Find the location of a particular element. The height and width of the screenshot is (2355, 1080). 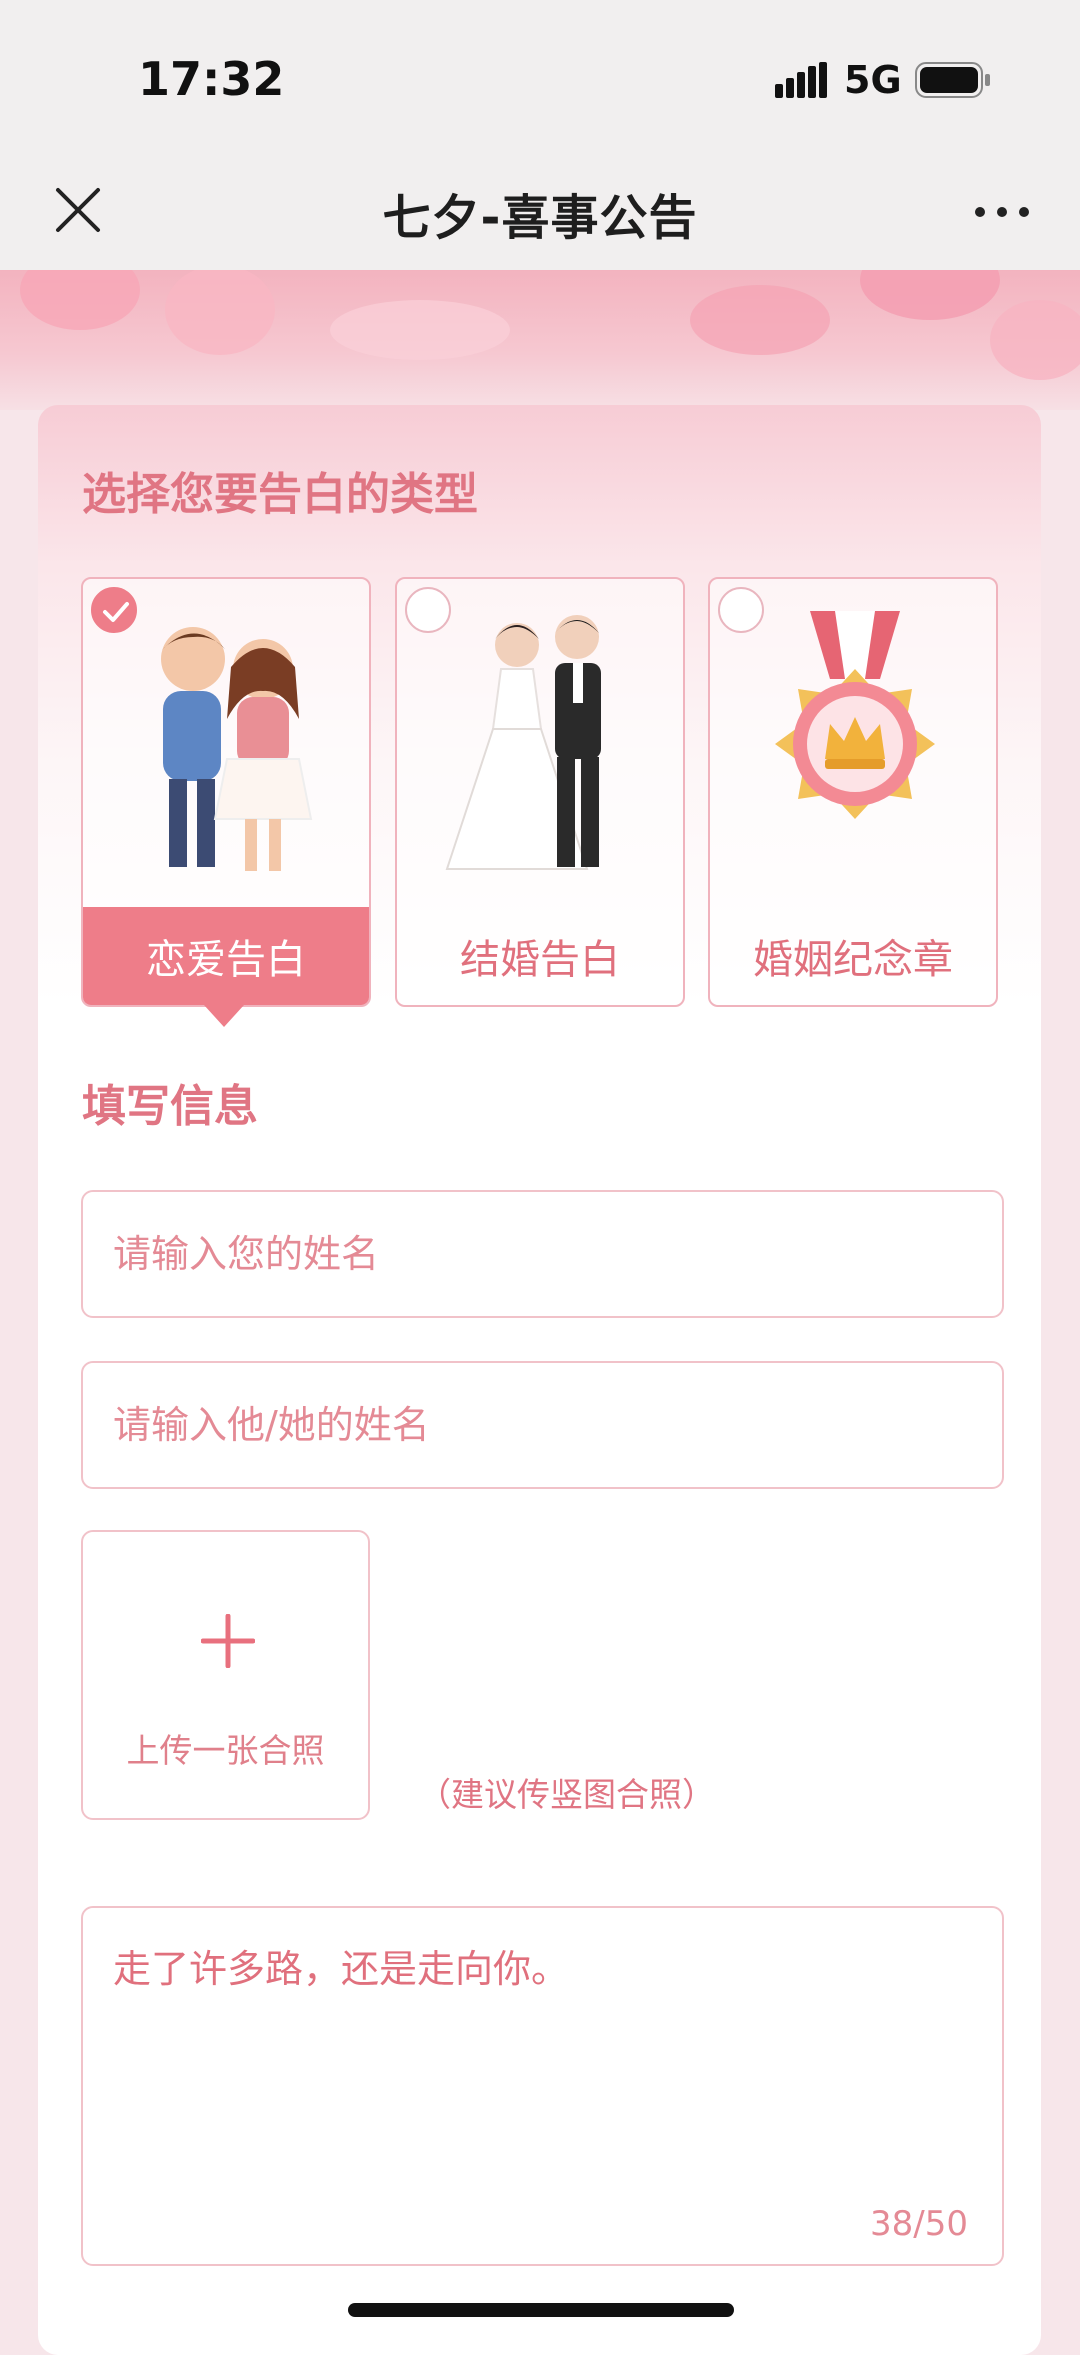

signal-icon is located at coordinates (801, 80).